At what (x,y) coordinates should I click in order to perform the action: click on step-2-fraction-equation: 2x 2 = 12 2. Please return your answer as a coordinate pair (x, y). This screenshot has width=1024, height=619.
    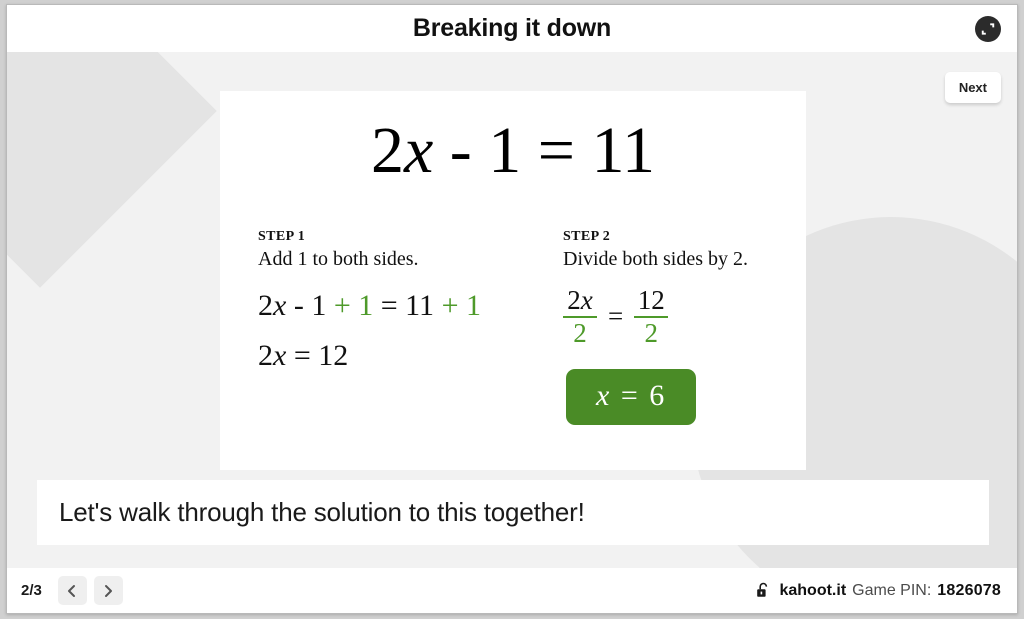
    Looking at the image, I should click on (683, 317).